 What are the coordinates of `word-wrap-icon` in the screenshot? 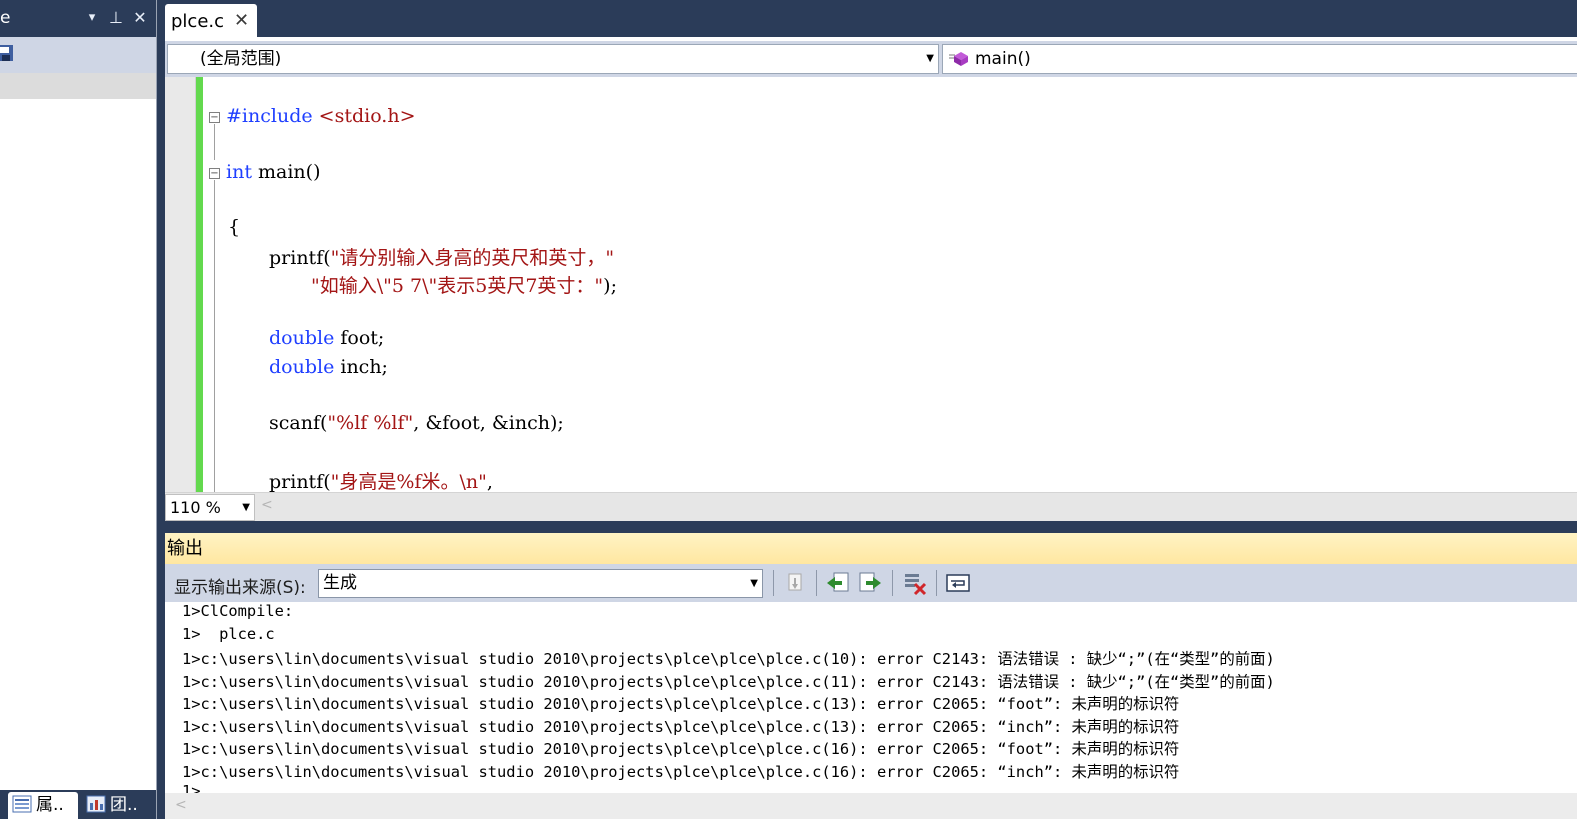 It's located at (958, 583).